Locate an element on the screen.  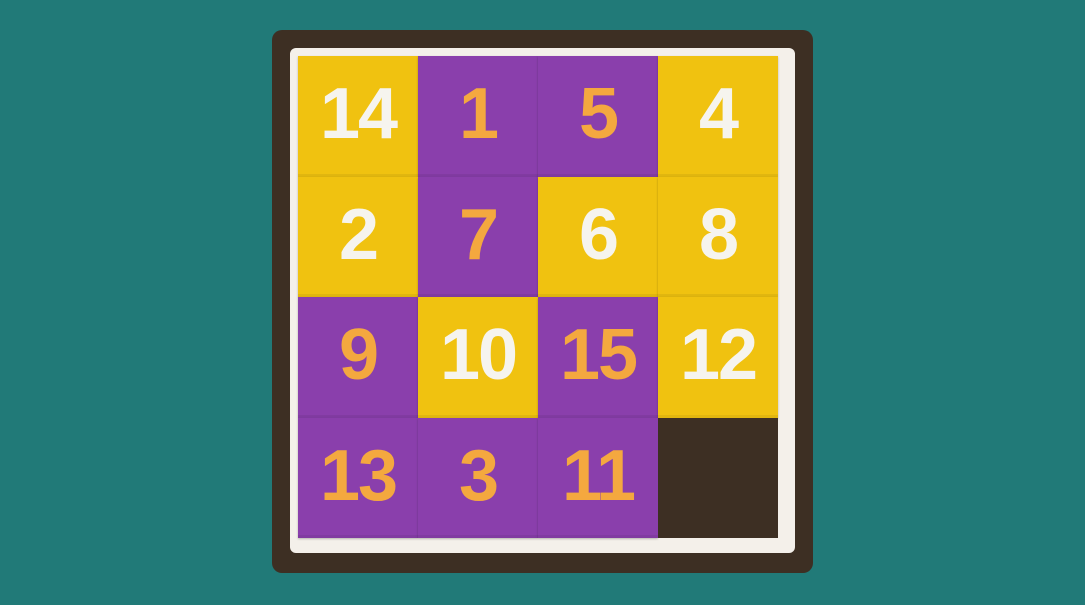
tile-r2-c3: 6 is located at coordinates (598, 236).